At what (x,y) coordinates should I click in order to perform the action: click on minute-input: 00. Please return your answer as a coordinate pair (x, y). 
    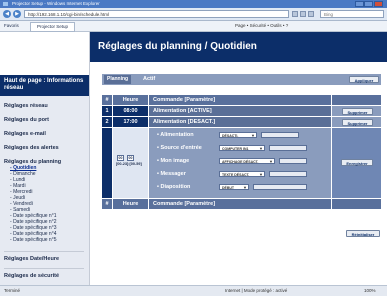
    Looking at the image, I should click on (130, 158).